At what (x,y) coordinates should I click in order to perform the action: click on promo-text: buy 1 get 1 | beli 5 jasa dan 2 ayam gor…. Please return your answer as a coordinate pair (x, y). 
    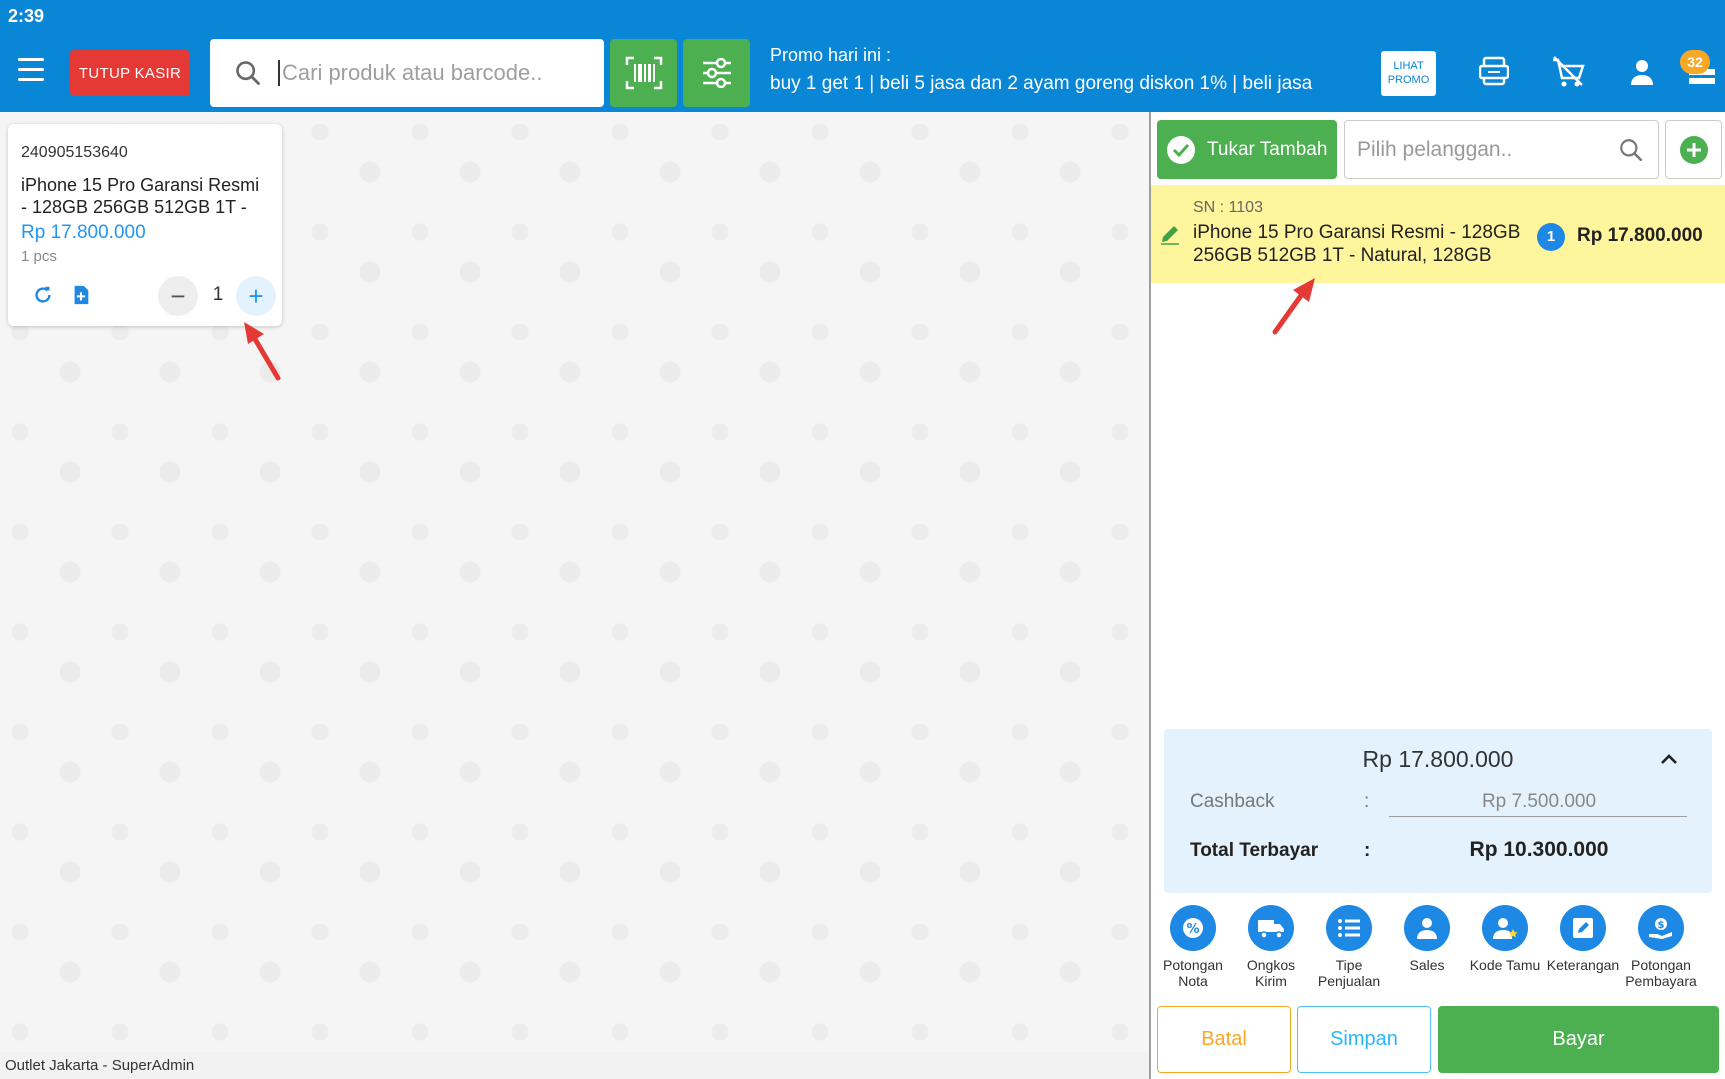
    Looking at the image, I should click on (1041, 83).